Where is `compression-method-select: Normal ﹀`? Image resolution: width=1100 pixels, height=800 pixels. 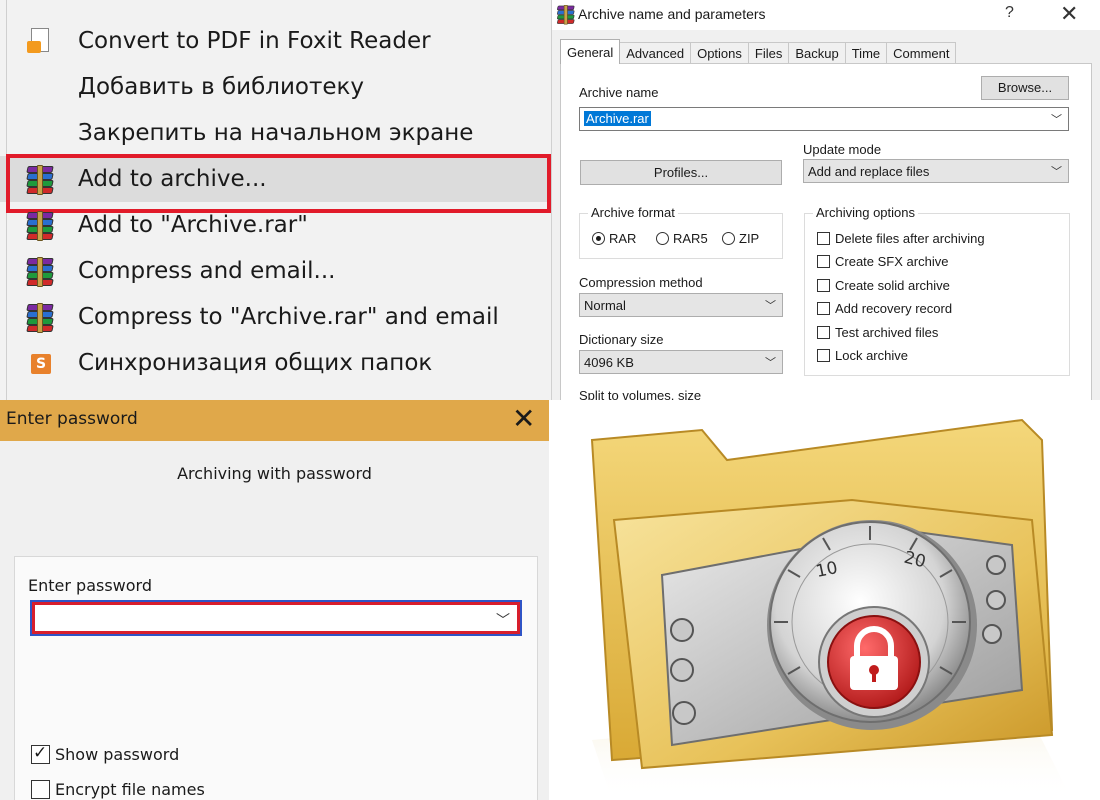 compression-method-select: Normal ﹀ is located at coordinates (681, 305).